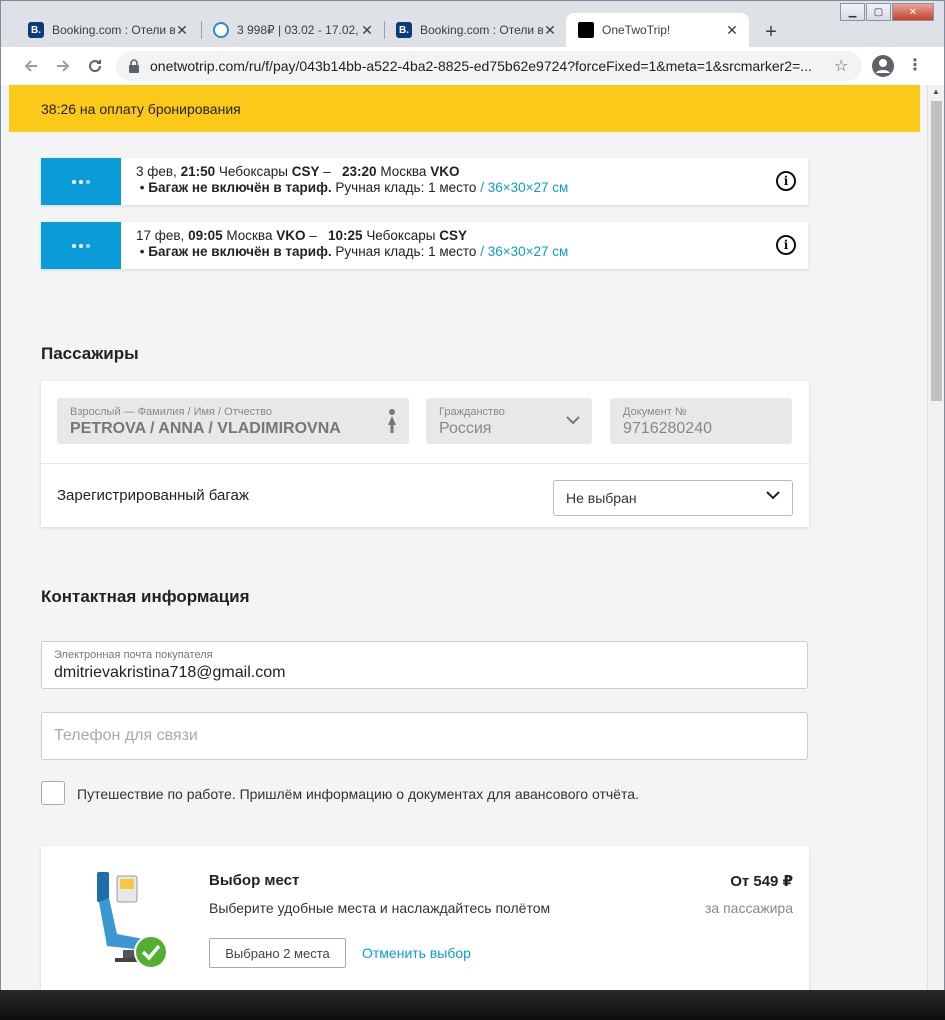 This screenshot has width=945, height=1020. Describe the element at coordinates (141, 108) in the screenshot. I see `timer-text: 38:26 на оплату бронирования` at that location.